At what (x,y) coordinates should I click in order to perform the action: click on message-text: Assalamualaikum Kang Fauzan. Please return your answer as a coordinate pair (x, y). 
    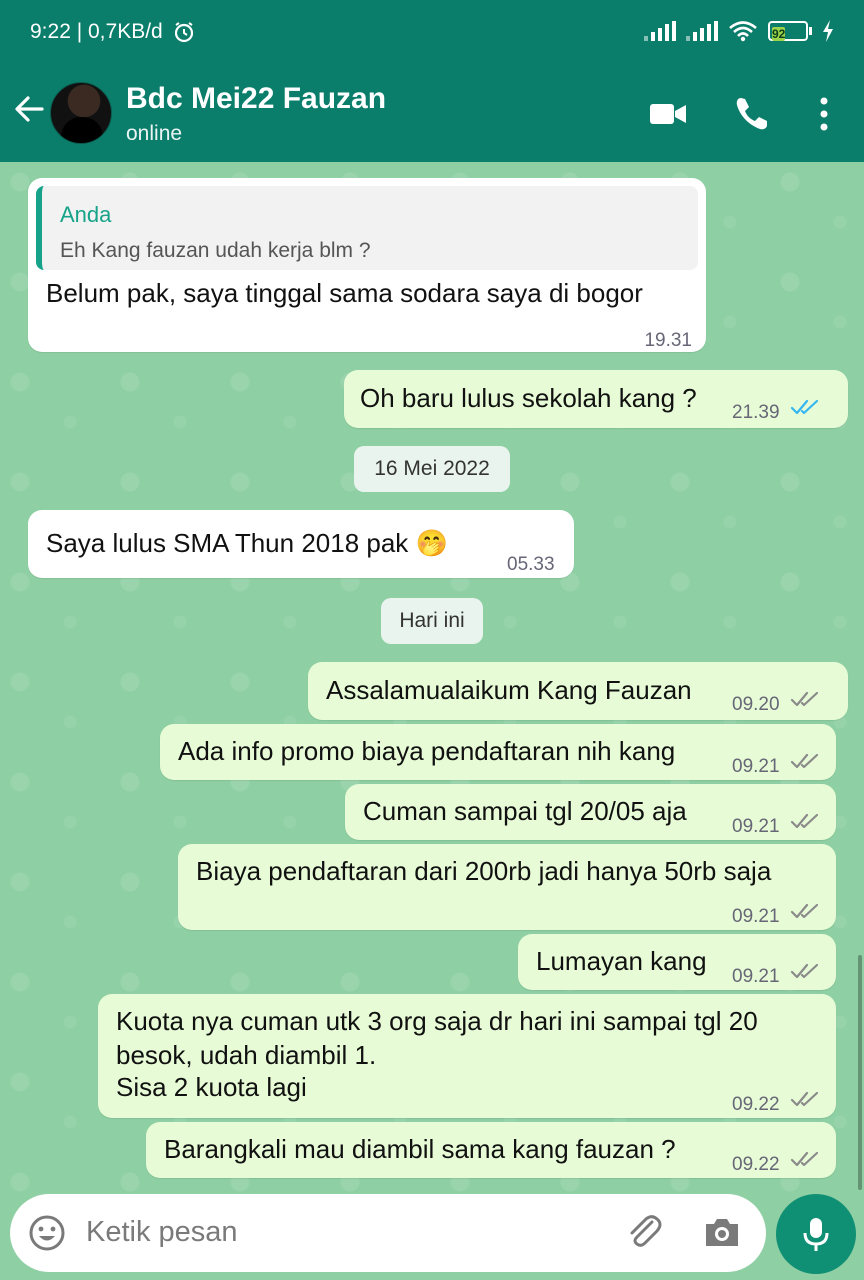
    Looking at the image, I should click on (509, 690).